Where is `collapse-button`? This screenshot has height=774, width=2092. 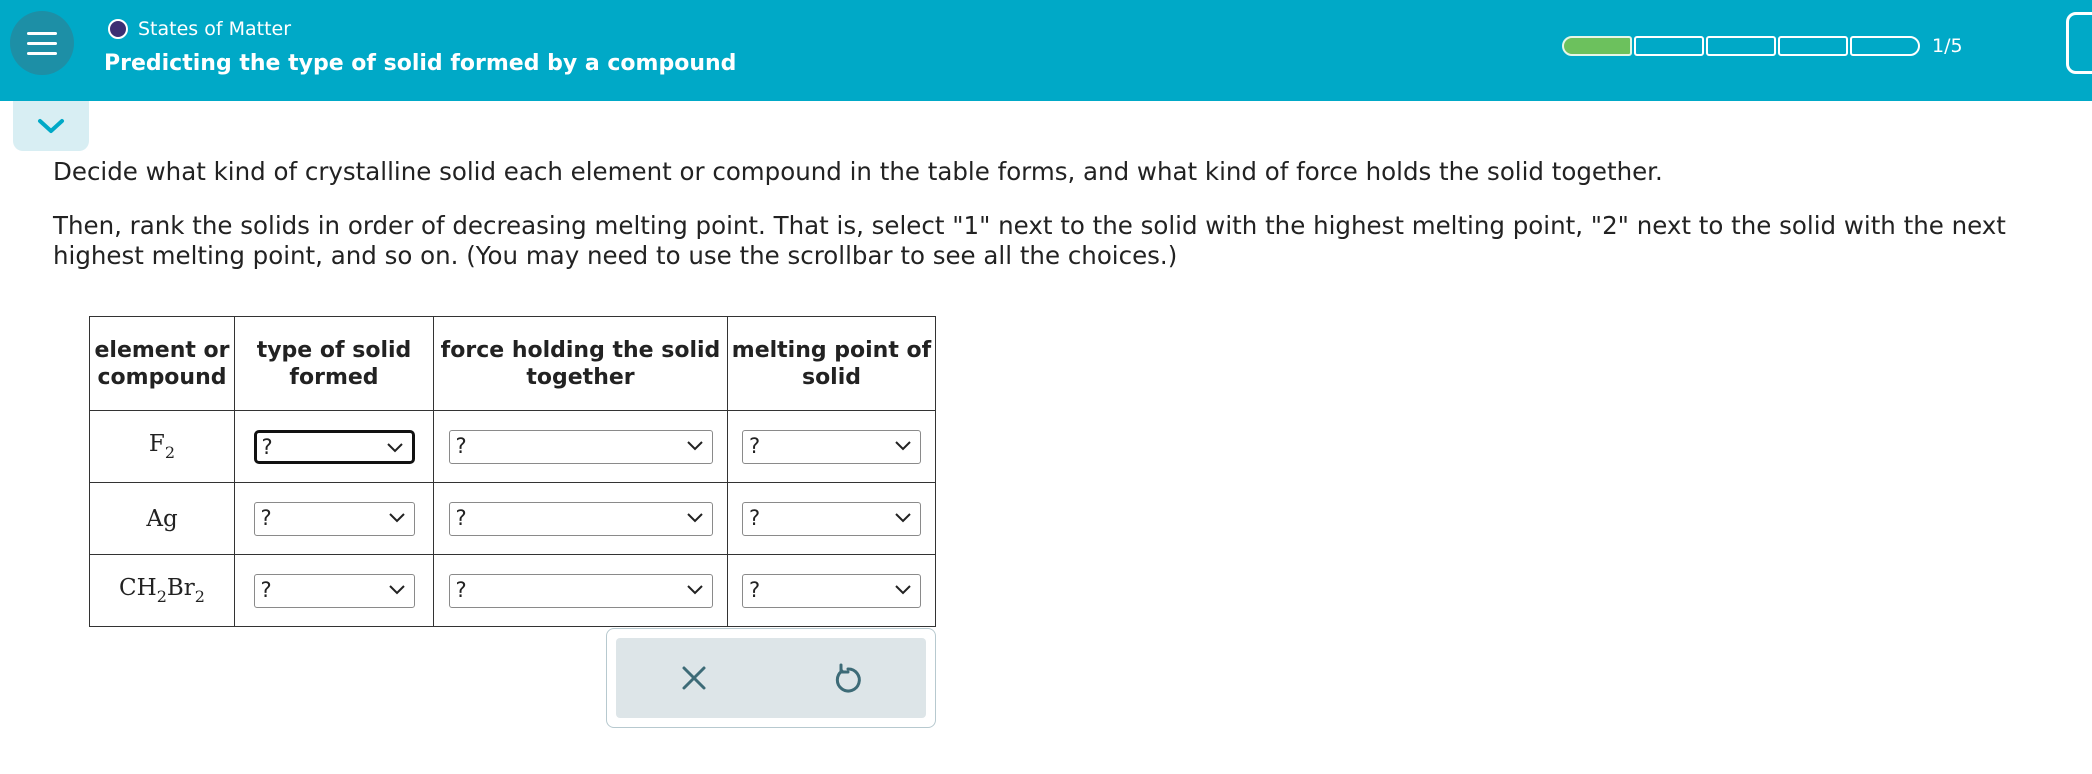
collapse-button is located at coordinates (51, 126).